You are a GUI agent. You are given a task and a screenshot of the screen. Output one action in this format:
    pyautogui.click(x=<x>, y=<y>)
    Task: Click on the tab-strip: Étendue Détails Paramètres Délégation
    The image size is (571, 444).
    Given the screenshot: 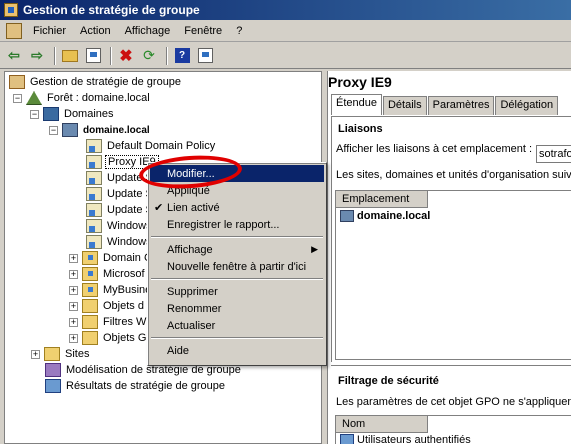 What is the action you would take?
    pyautogui.click(x=445, y=104)
    